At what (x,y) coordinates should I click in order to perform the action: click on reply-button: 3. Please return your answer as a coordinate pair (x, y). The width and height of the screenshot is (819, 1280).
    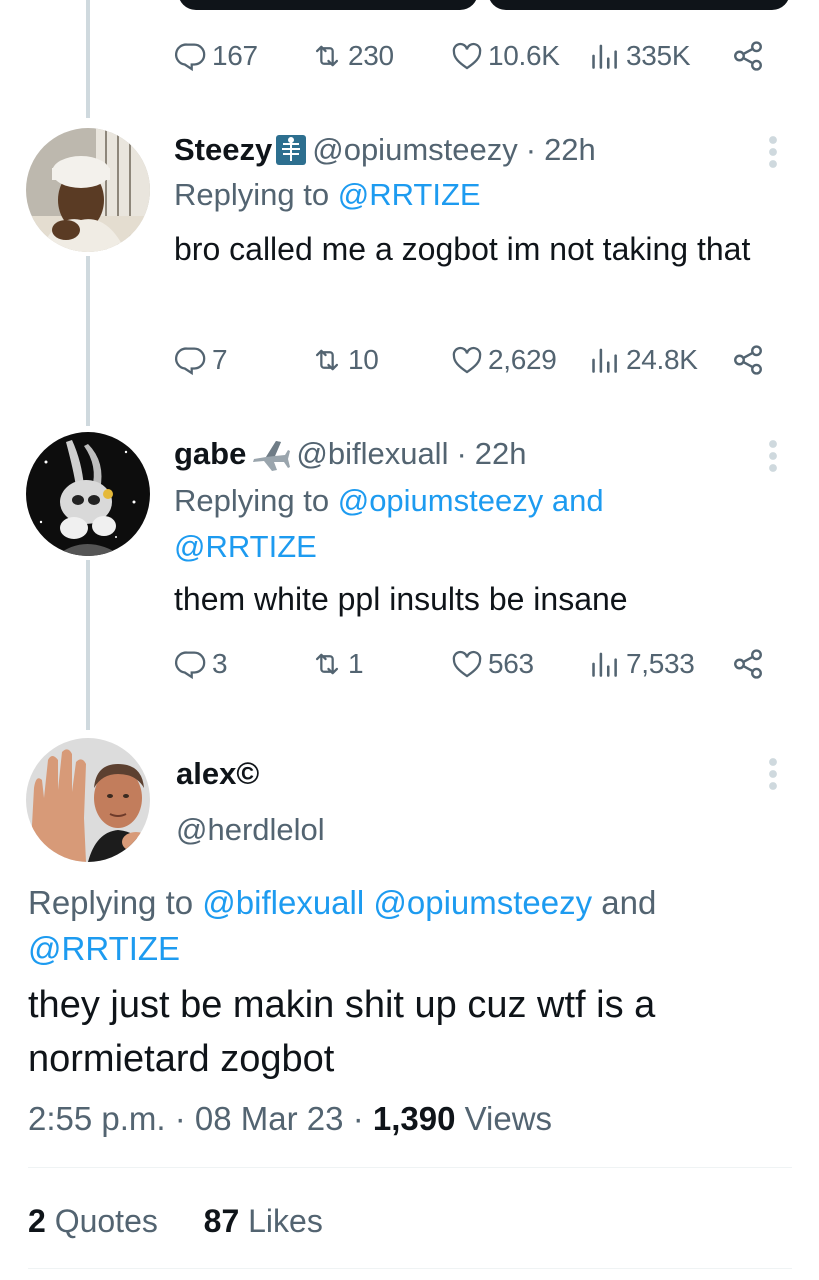
    Looking at the image, I should click on (201, 664).